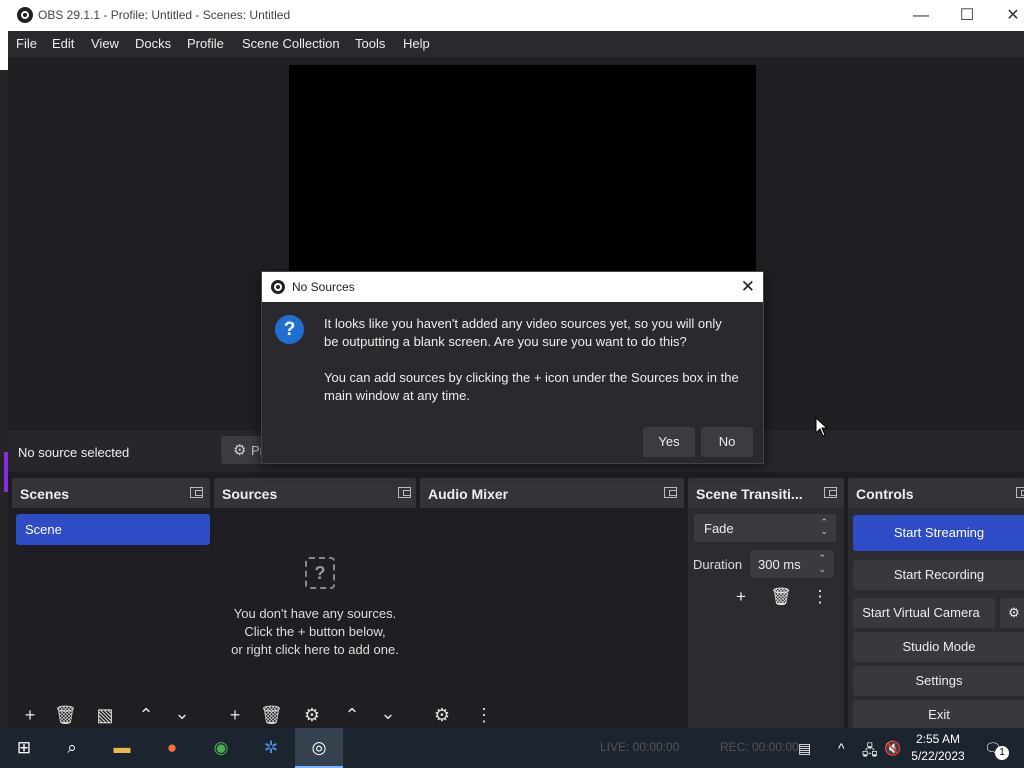 The width and height of the screenshot is (1024, 768). I want to click on menu-file: File, so click(26, 43).